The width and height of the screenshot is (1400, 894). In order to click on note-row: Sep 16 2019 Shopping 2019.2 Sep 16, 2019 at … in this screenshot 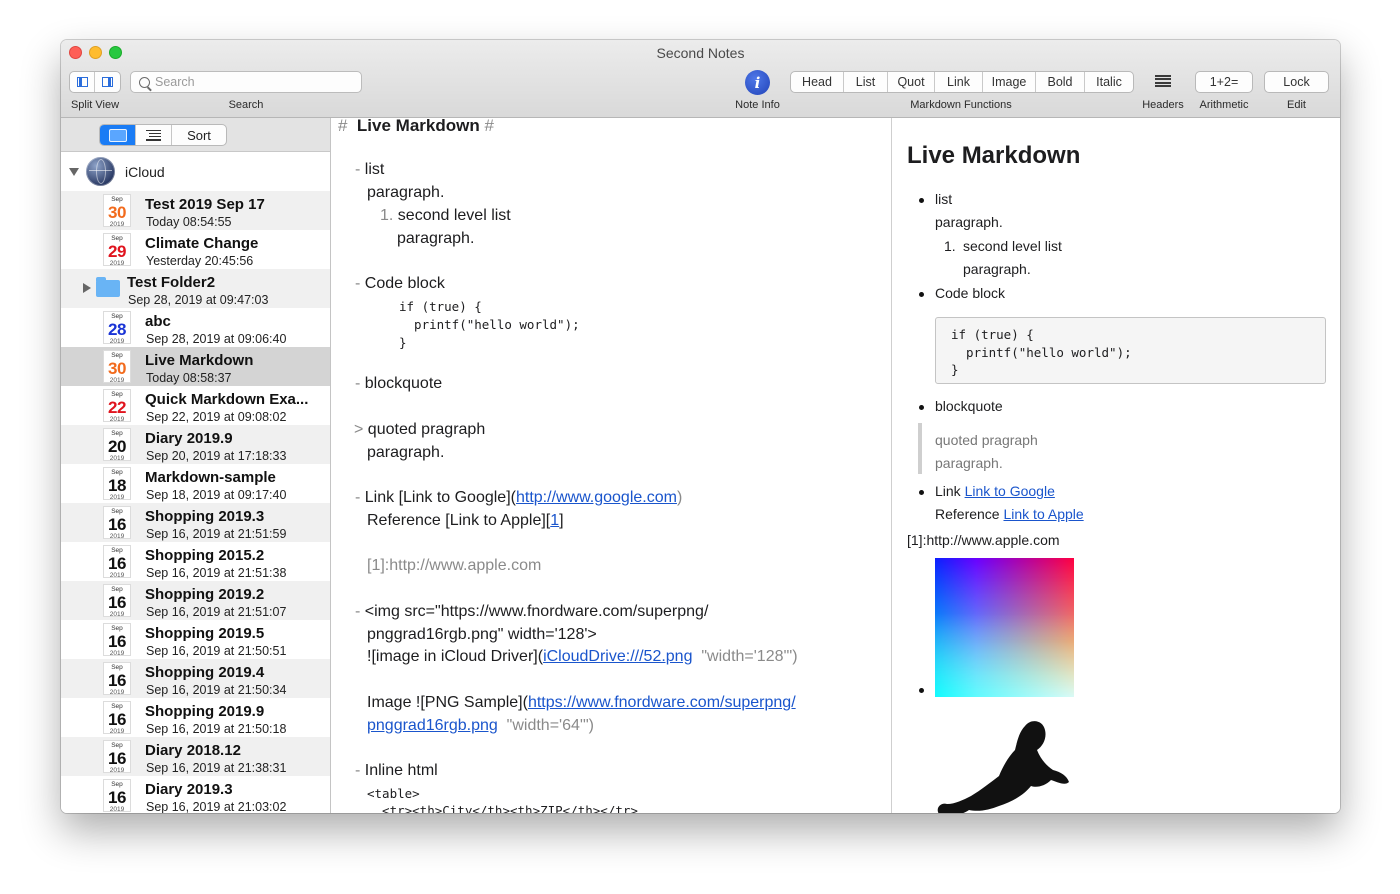, I will do `click(195, 600)`.